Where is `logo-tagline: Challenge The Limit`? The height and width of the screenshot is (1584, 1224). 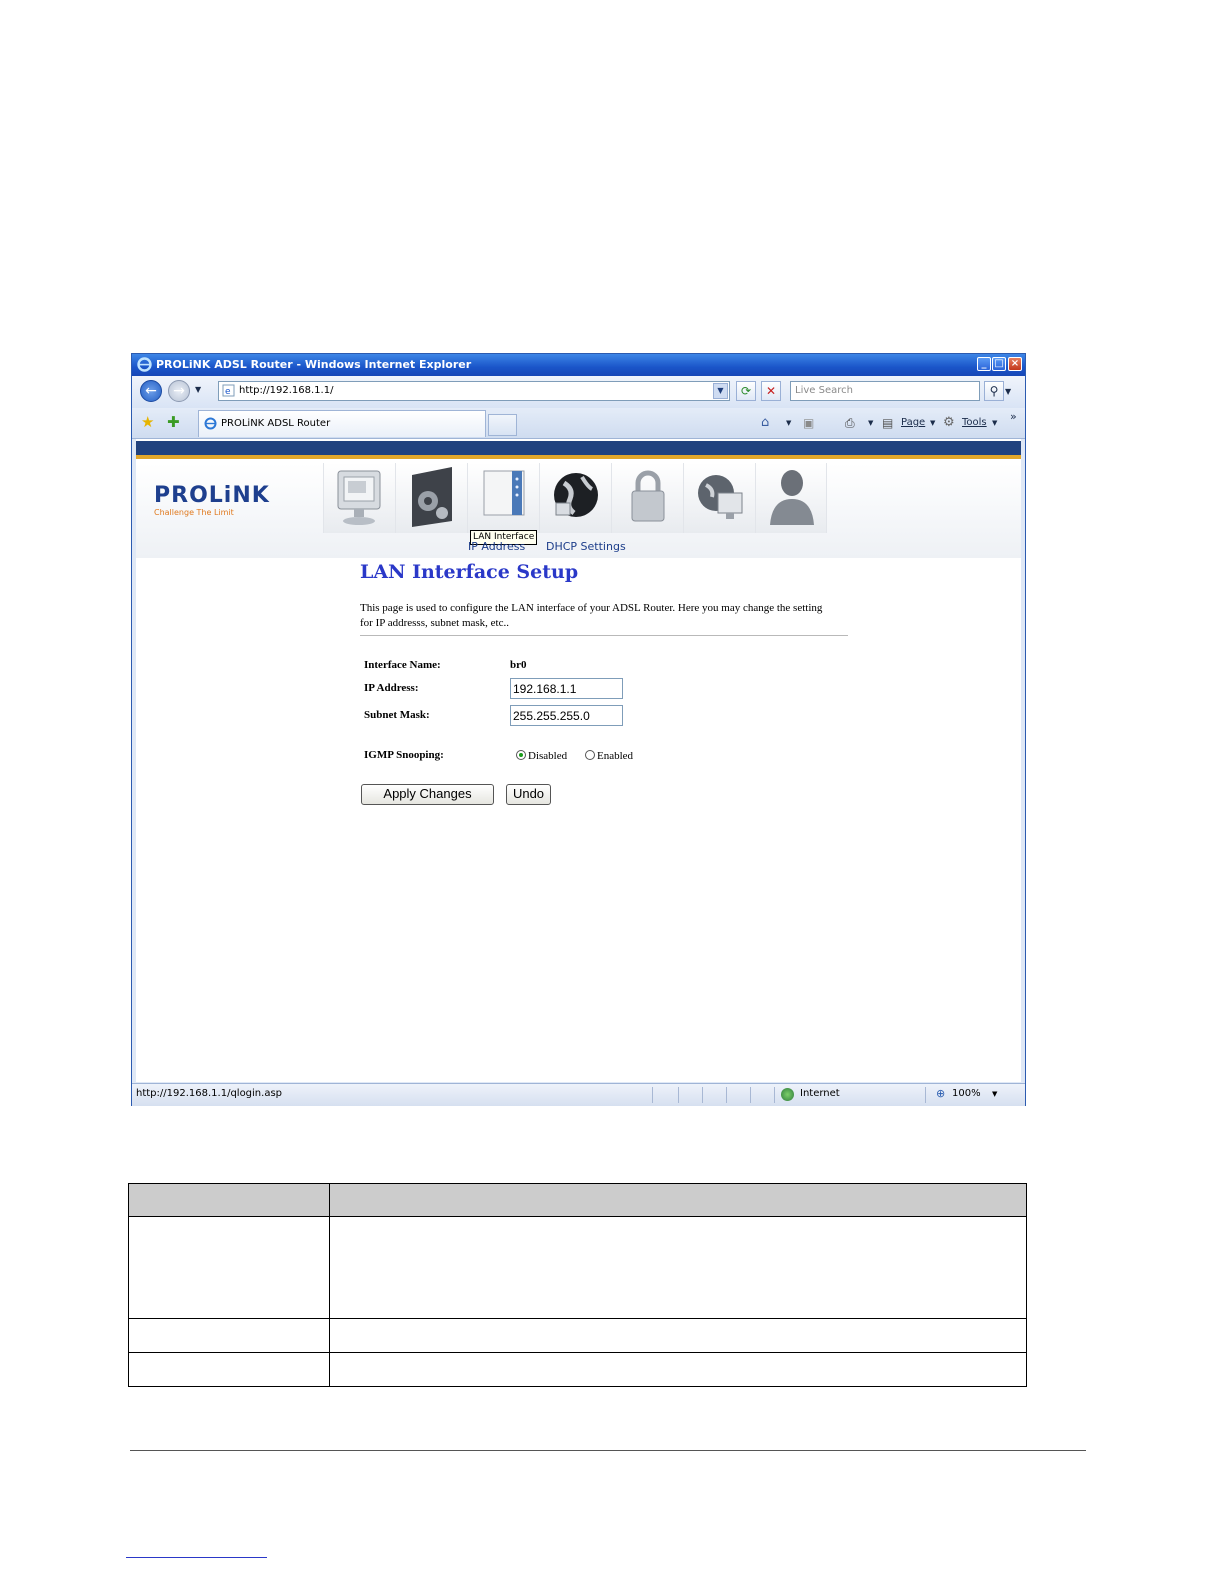
logo-tagline: Challenge The Limit is located at coordinates (194, 512).